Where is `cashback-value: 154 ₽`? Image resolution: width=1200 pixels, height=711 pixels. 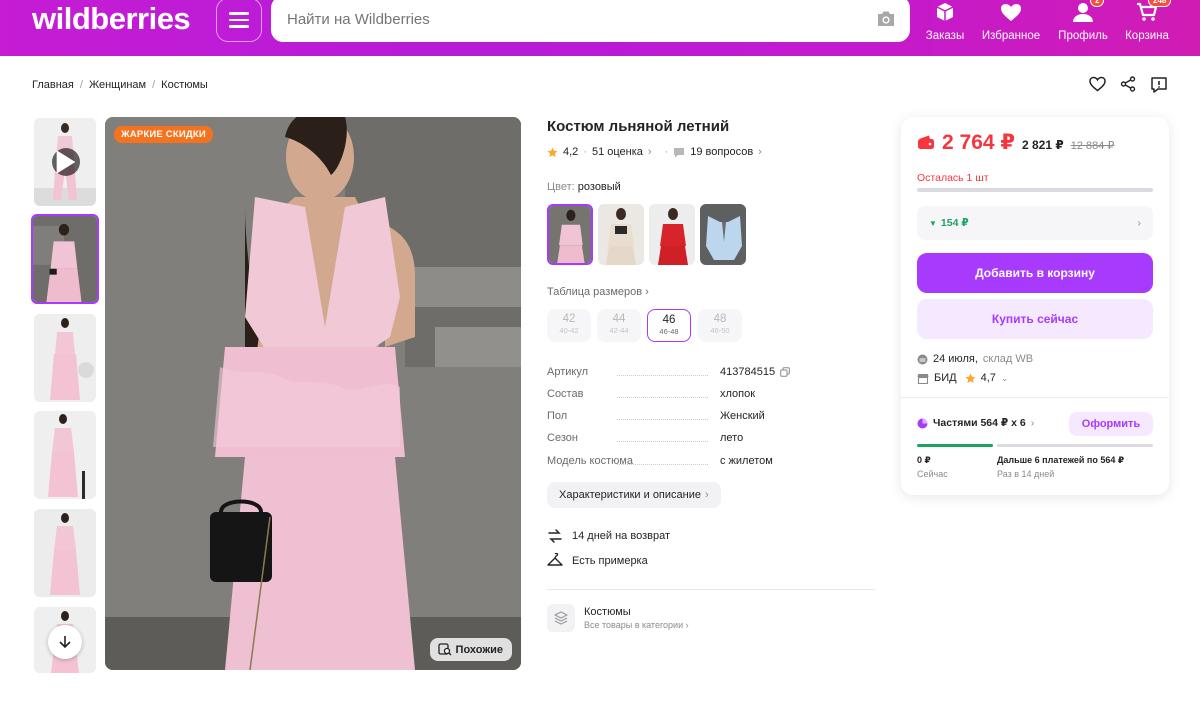
cashback-value: 154 ₽ is located at coordinates (954, 223).